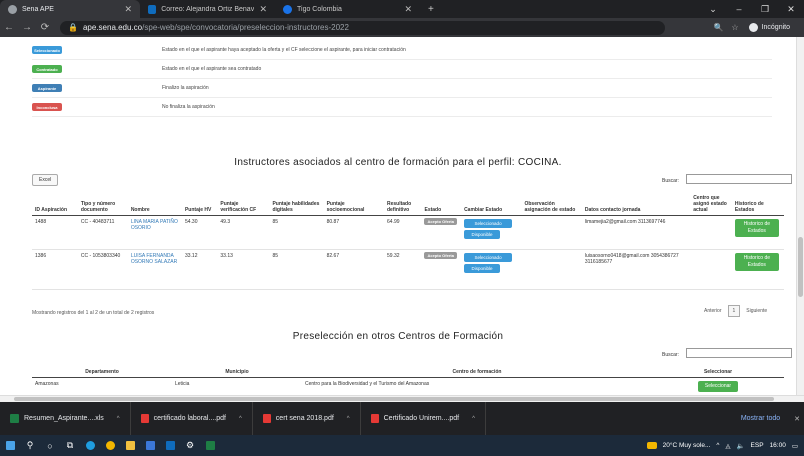  I want to click on legend-row: Inconclusa No finaliza la aspiración, so click(402, 107).